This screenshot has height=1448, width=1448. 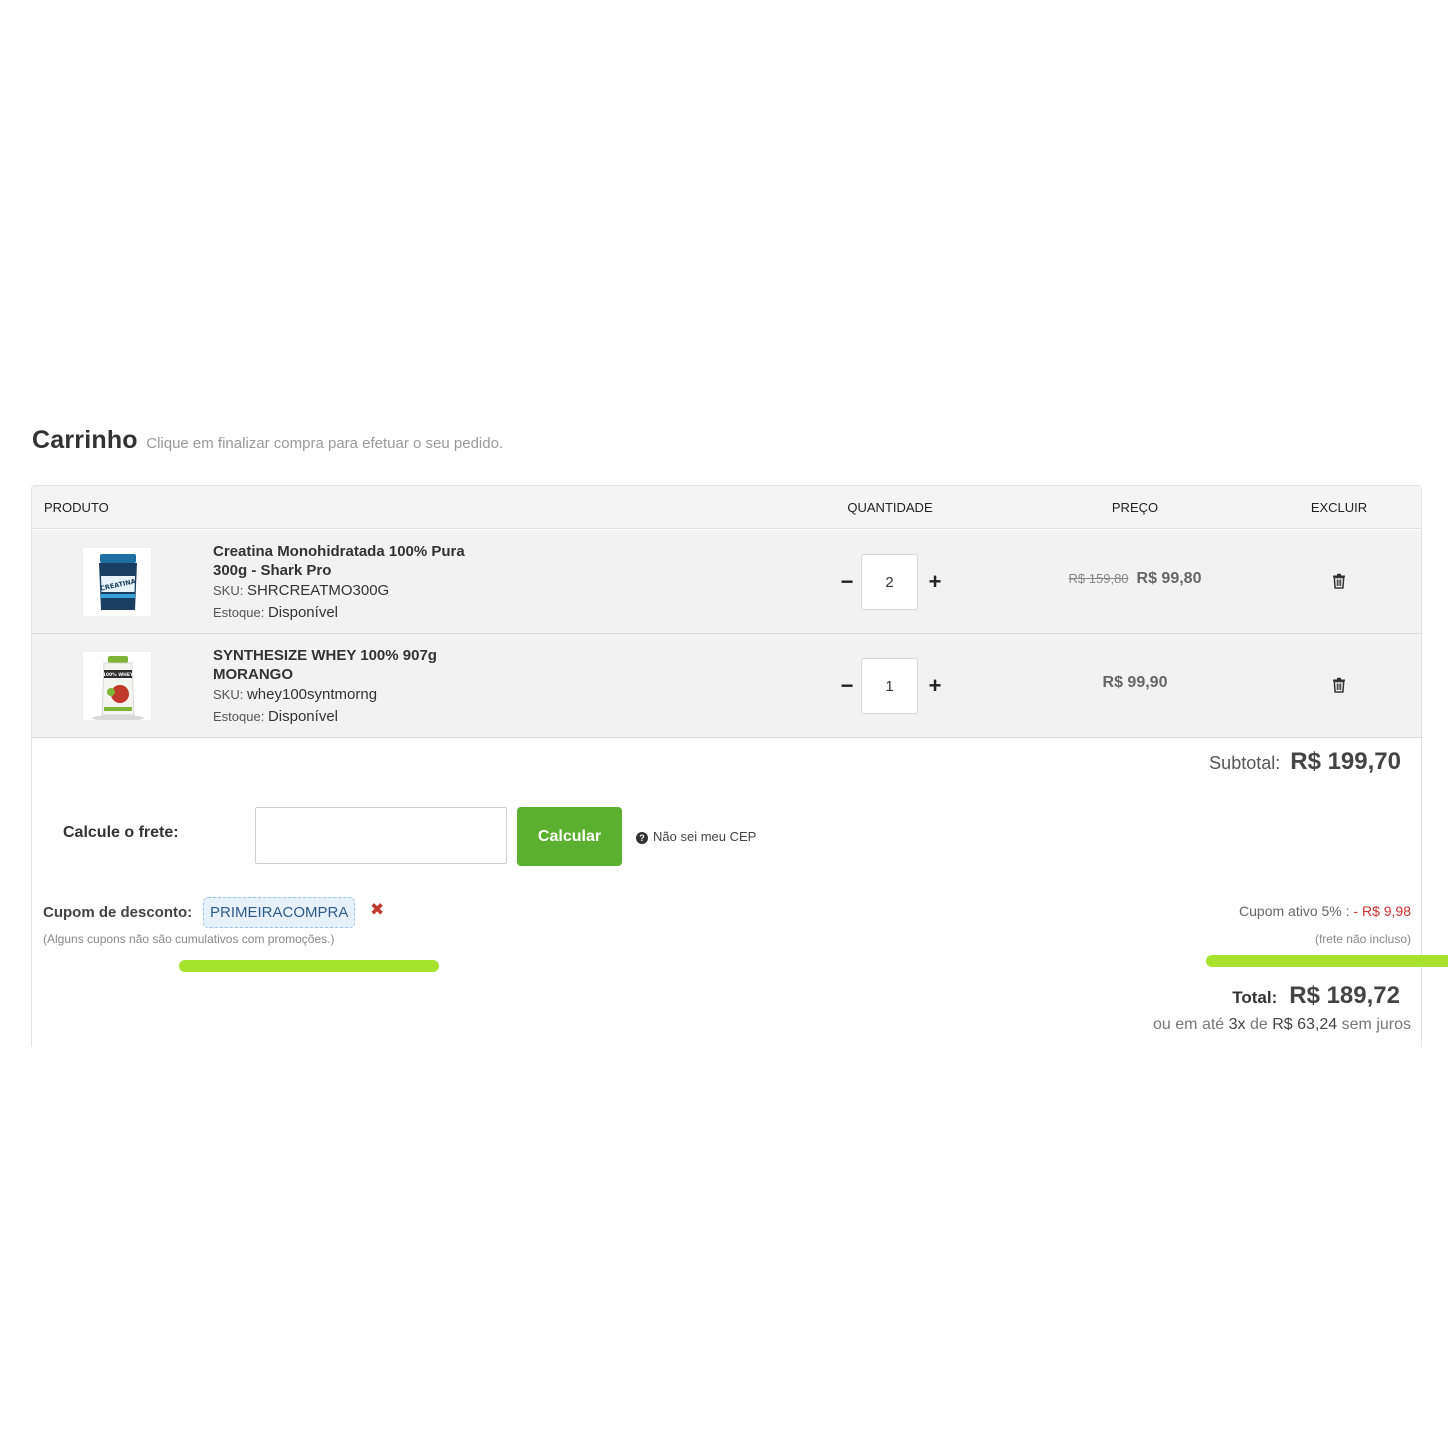 What do you see at coordinates (1255, 997) in the screenshot?
I see `total-label: Total:` at bounding box center [1255, 997].